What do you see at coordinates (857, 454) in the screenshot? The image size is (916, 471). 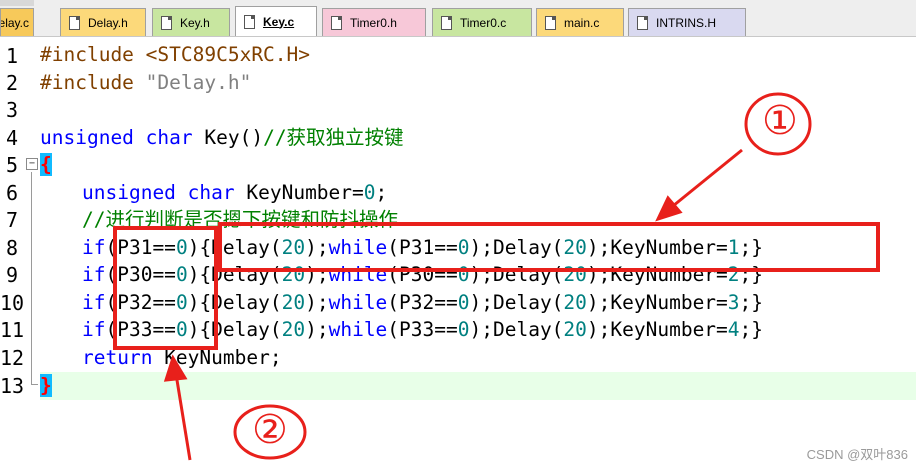 I see `watermark: CSDN @双叶836` at bounding box center [857, 454].